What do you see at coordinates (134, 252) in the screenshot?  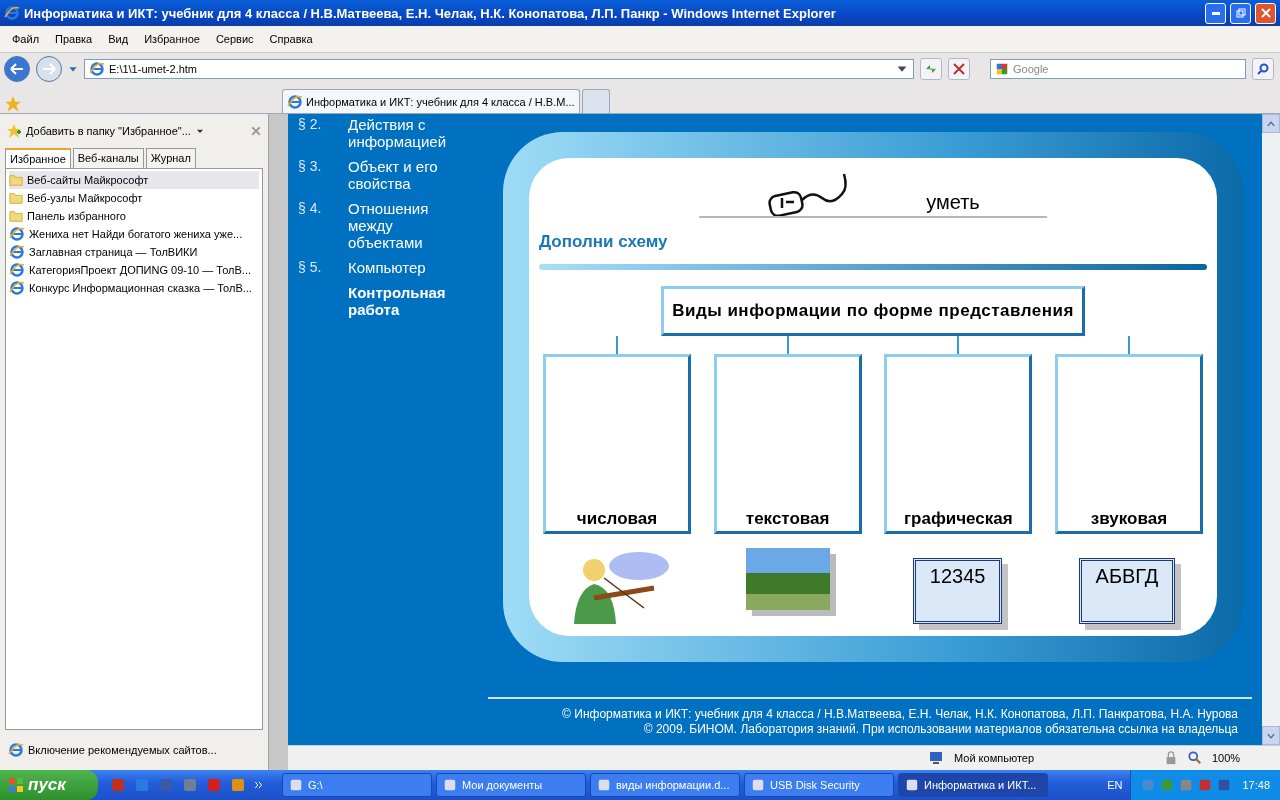 I see `favorite-item: Заглавная страница — ТолВИКИ` at bounding box center [134, 252].